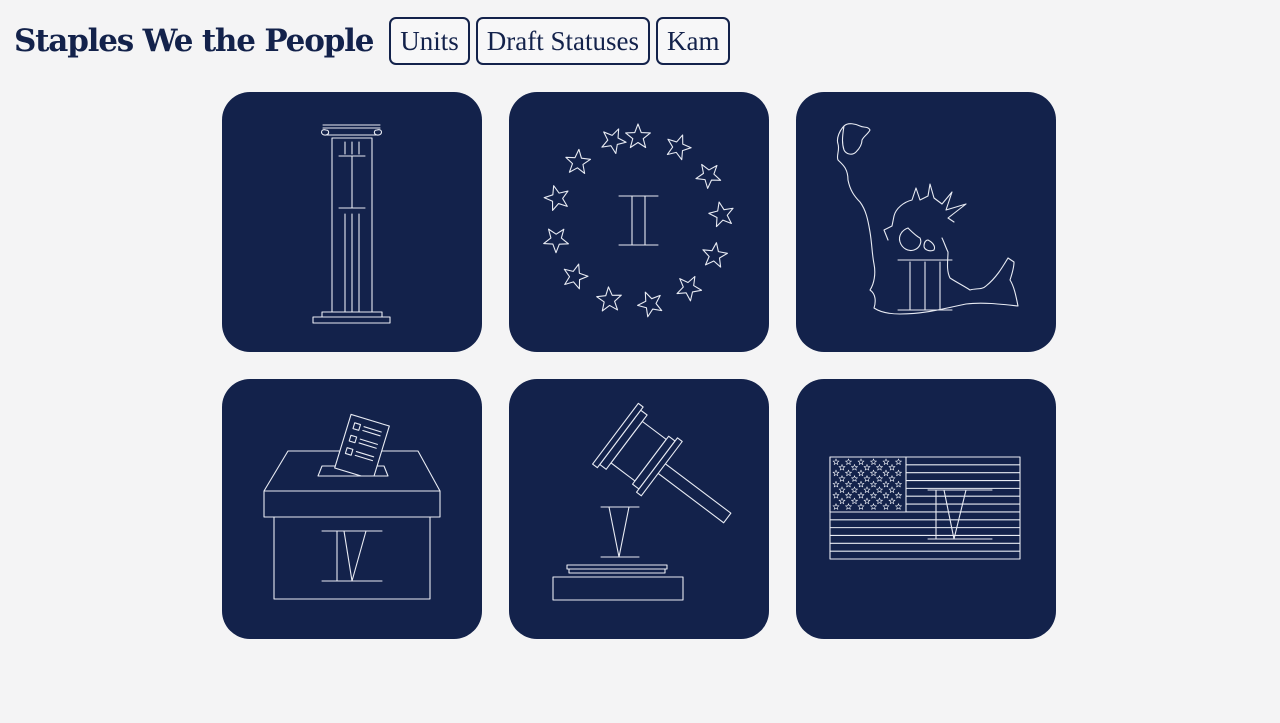  I want to click on us-flag-icon, so click(925, 508).